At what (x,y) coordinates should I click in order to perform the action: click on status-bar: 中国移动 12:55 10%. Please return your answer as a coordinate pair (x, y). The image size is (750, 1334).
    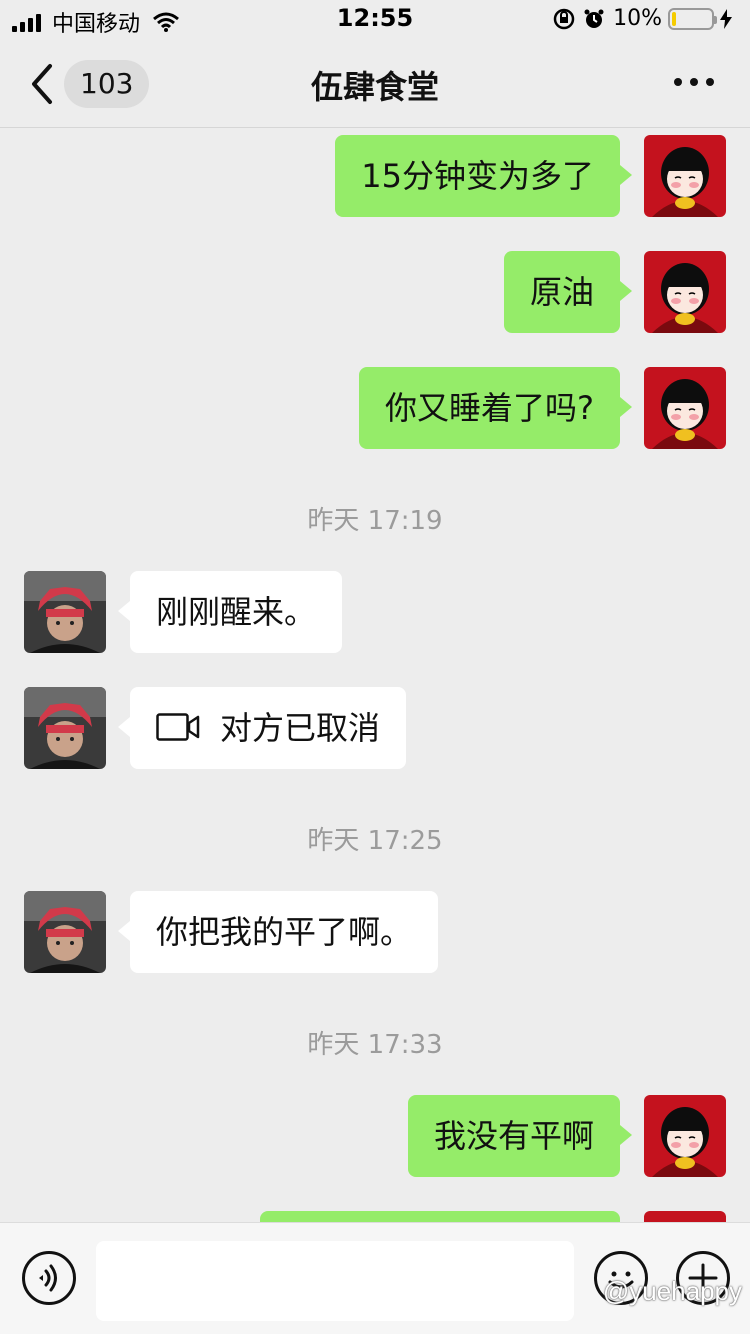
    Looking at the image, I should click on (375, 20).